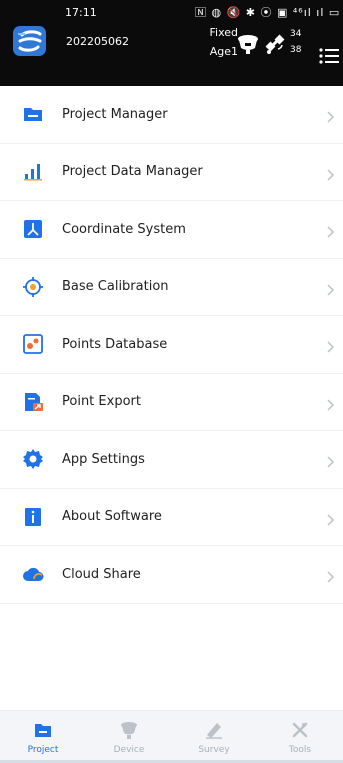  Describe the element at coordinates (223, 51) in the screenshot. I see `age-label: Age1` at that location.